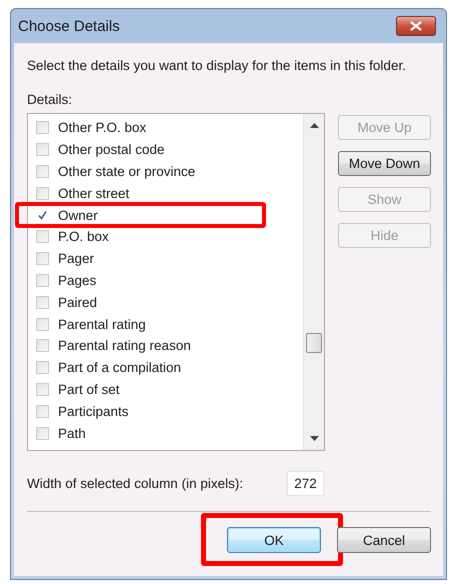 The image size is (452, 584). I want to click on close-button, so click(416, 26).